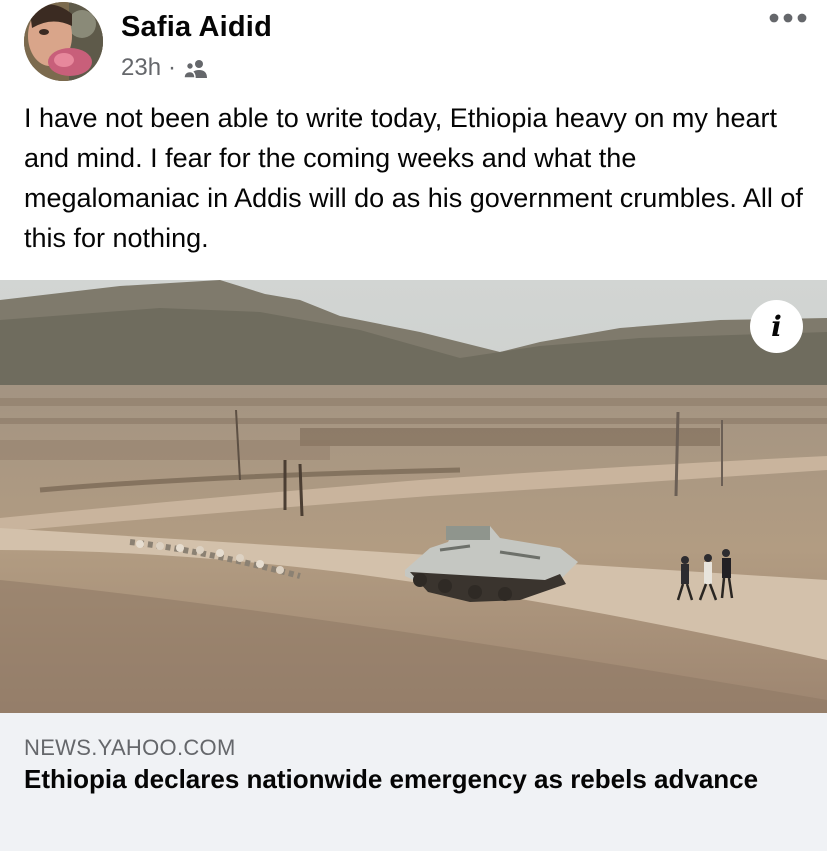  I want to click on info-icon: i, so click(776, 326).